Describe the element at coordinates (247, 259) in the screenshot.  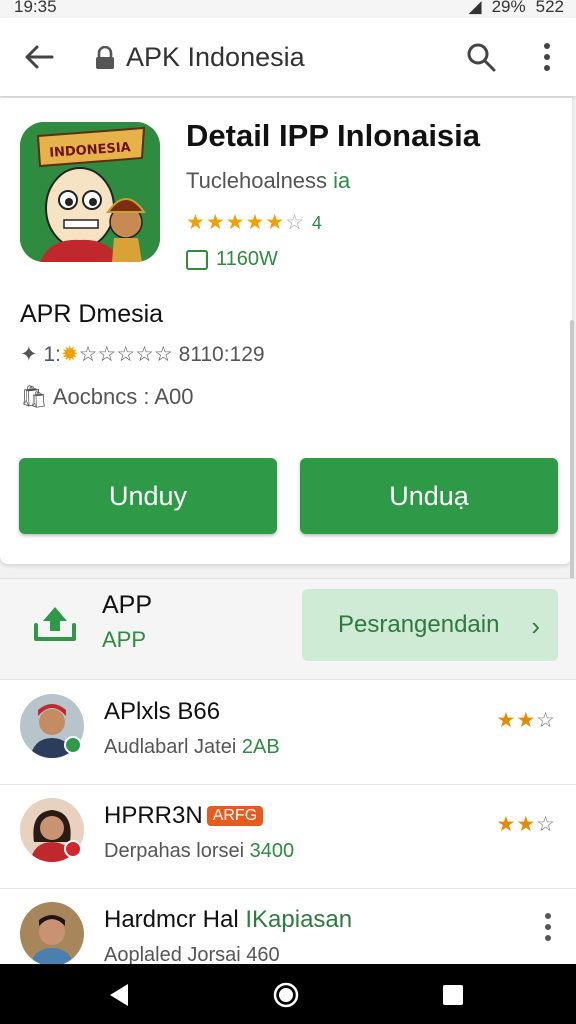
I see `app-size-value: 1160W` at that location.